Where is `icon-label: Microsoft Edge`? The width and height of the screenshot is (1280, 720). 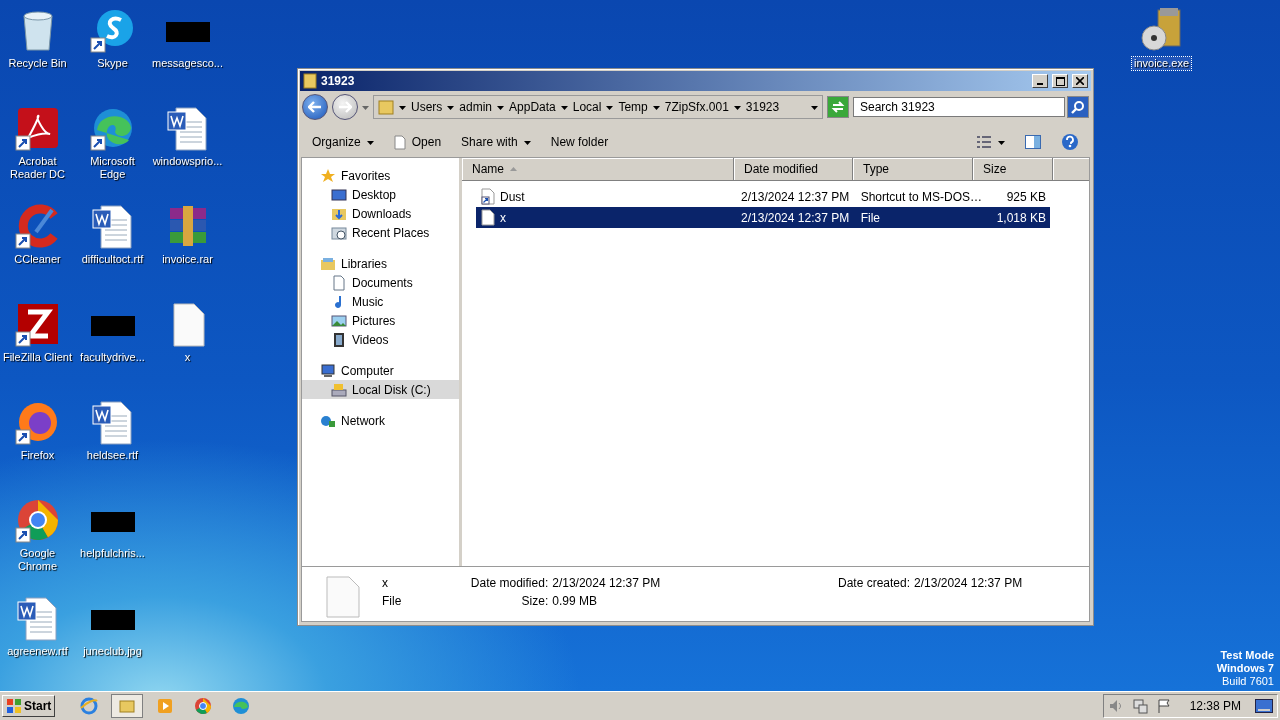
icon-label: Microsoft Edge is located at coordinates (112, 168).